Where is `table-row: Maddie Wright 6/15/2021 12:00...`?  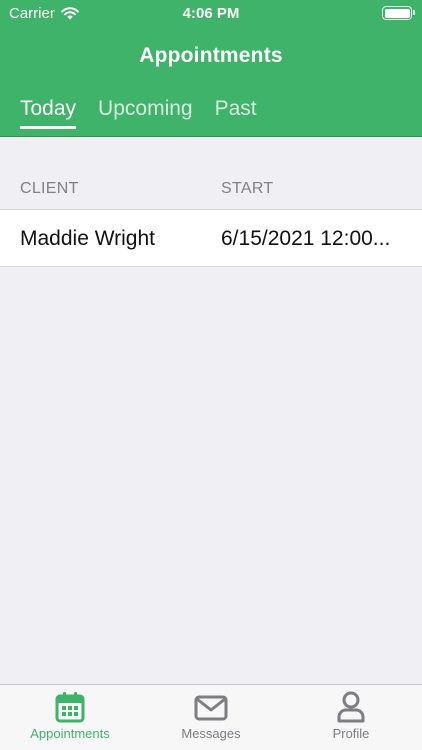 table-row: Maddie Wright 6/15/2021 12:00... is located at coordinates (211, 238).